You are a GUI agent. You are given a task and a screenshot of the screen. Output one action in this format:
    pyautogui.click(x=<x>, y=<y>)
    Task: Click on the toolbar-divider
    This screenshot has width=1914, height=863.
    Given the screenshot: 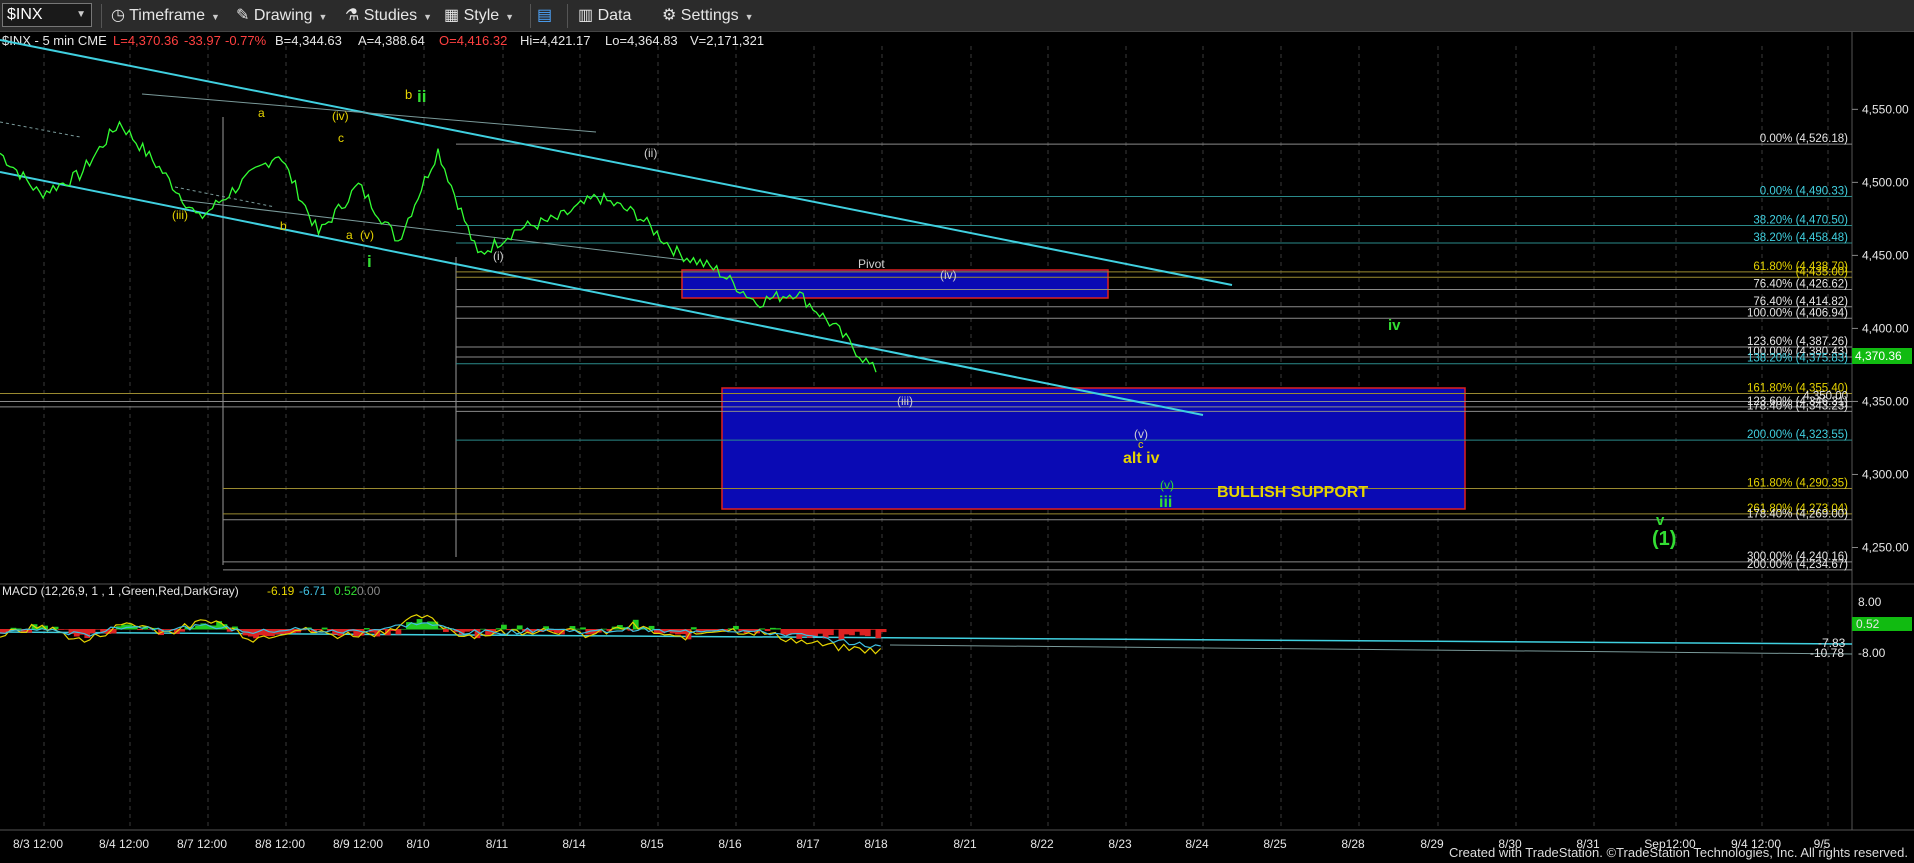 What is the action you would take?
    pyautogui.click(x=567, y=16)
    